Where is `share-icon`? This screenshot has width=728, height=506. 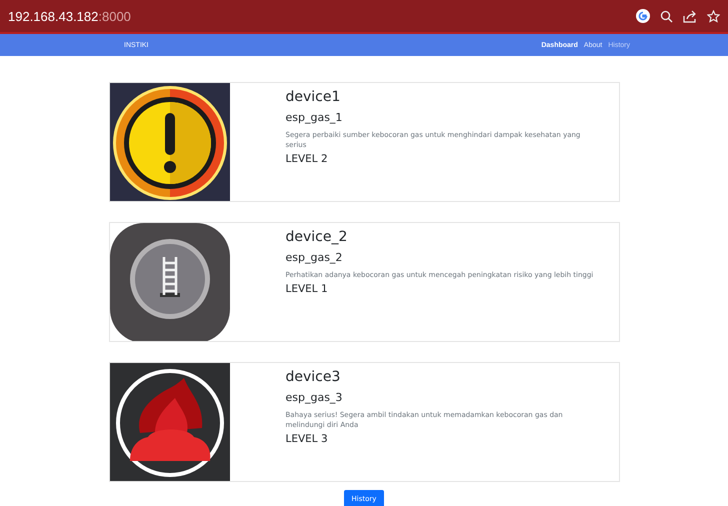 share-icon is located at coordinates (690, 16).